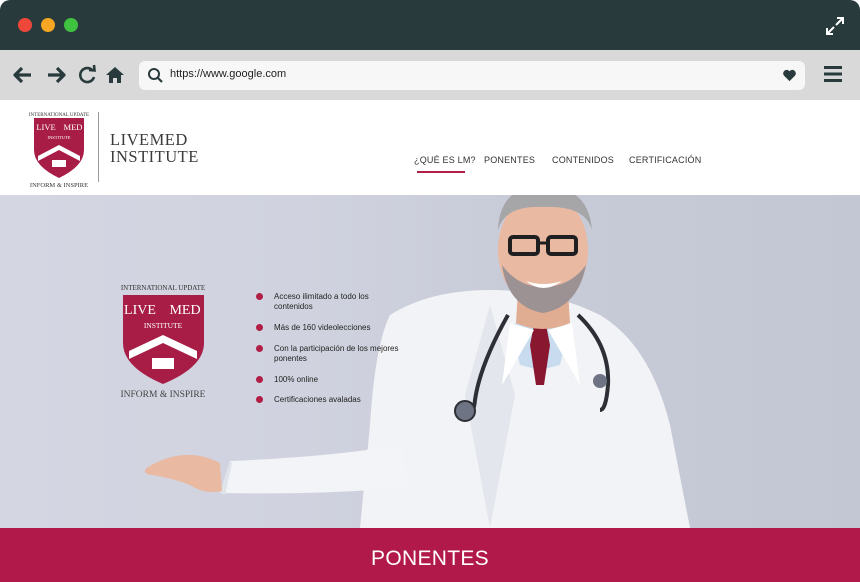 This screenshot has height=582, width=860. Describe the element at coordinates (23, 75) in the screenshot. I see `back-arrow-icon` at that location.